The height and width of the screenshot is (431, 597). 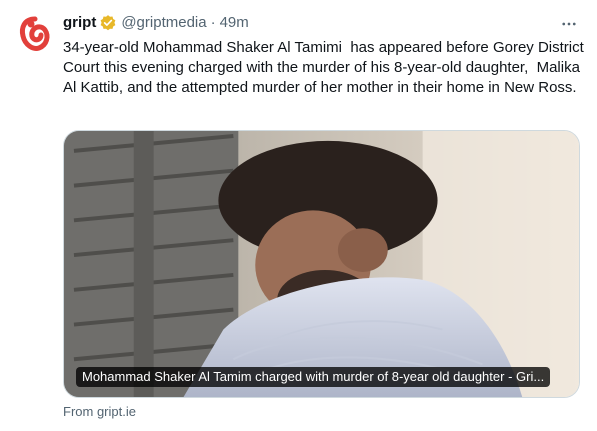 I want to click on verified-badge-icon, so click(x=108, y=23).